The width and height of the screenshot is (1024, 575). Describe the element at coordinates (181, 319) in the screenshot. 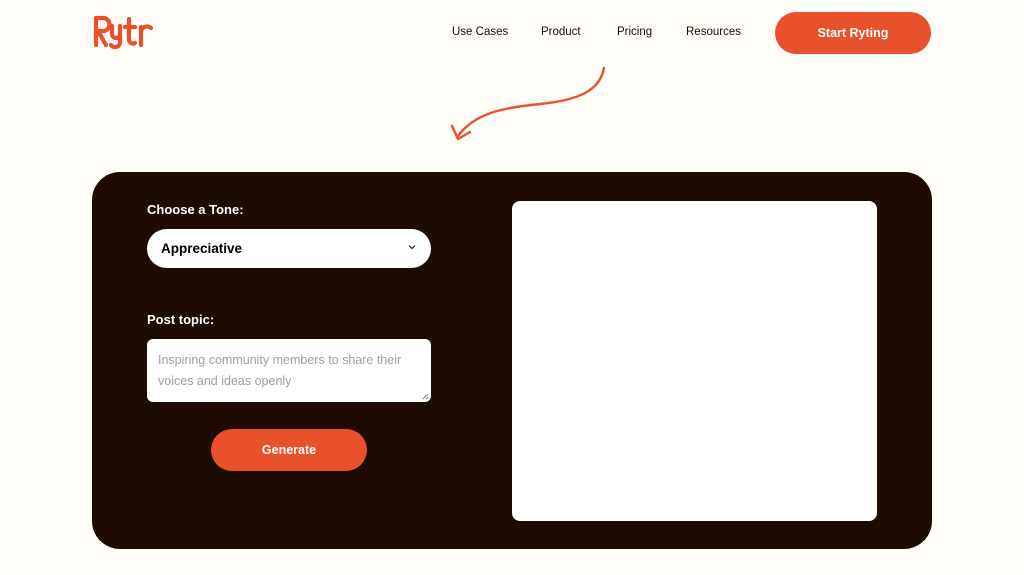

I see `topic-label: Post topic:` at that location.